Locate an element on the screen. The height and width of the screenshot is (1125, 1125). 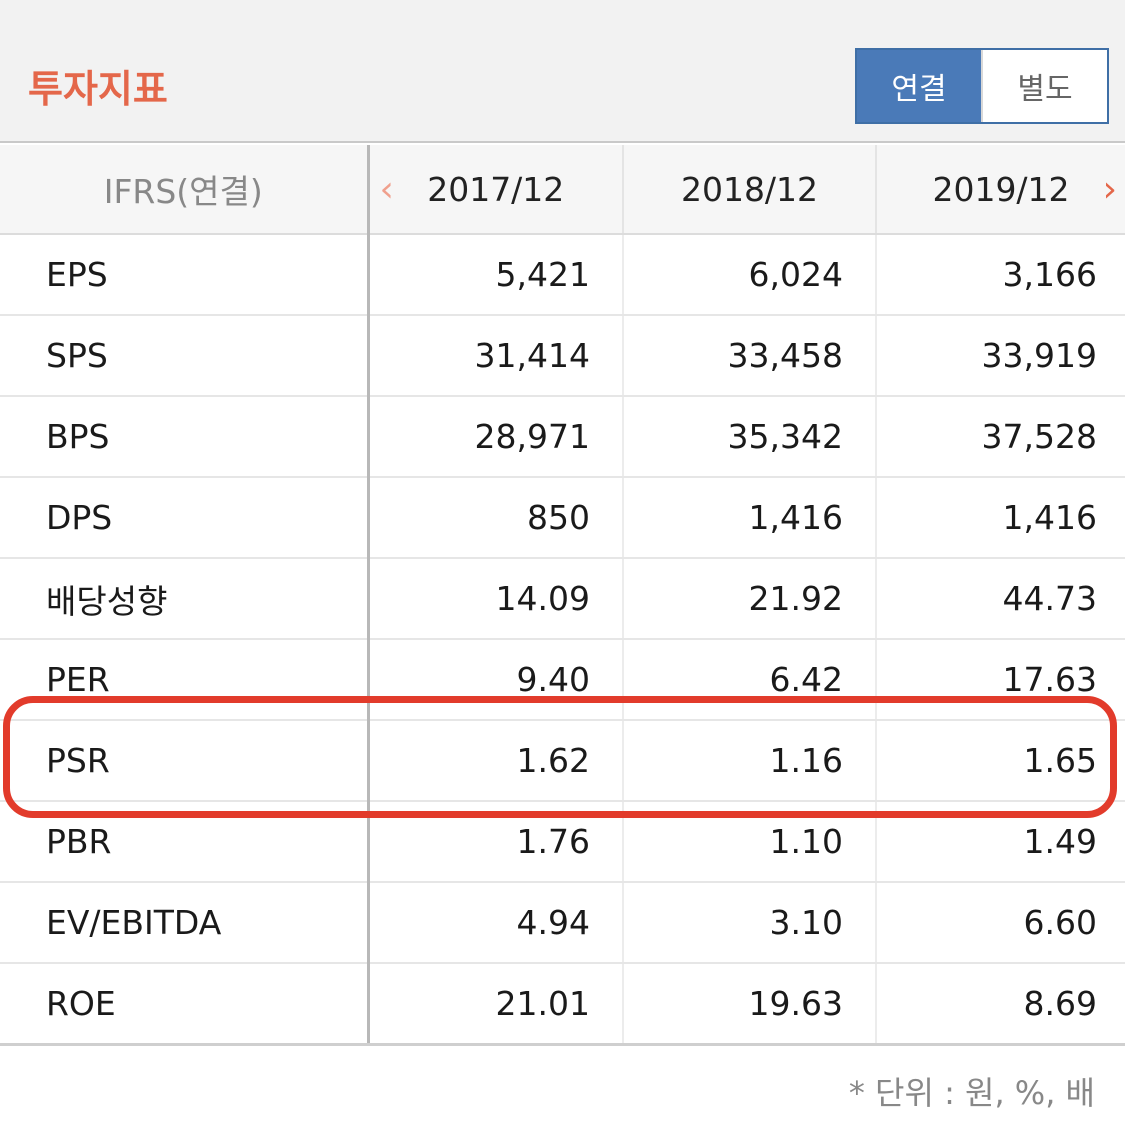
row-label: EPS is located at coordinates (185, 275).